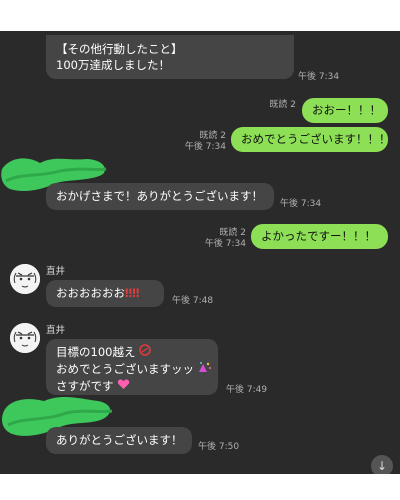  What do you see at coordinates (125, 369) in the screenshot?
I see `message-text: おめでとうございますッッ` at bounding box center [125, 369].